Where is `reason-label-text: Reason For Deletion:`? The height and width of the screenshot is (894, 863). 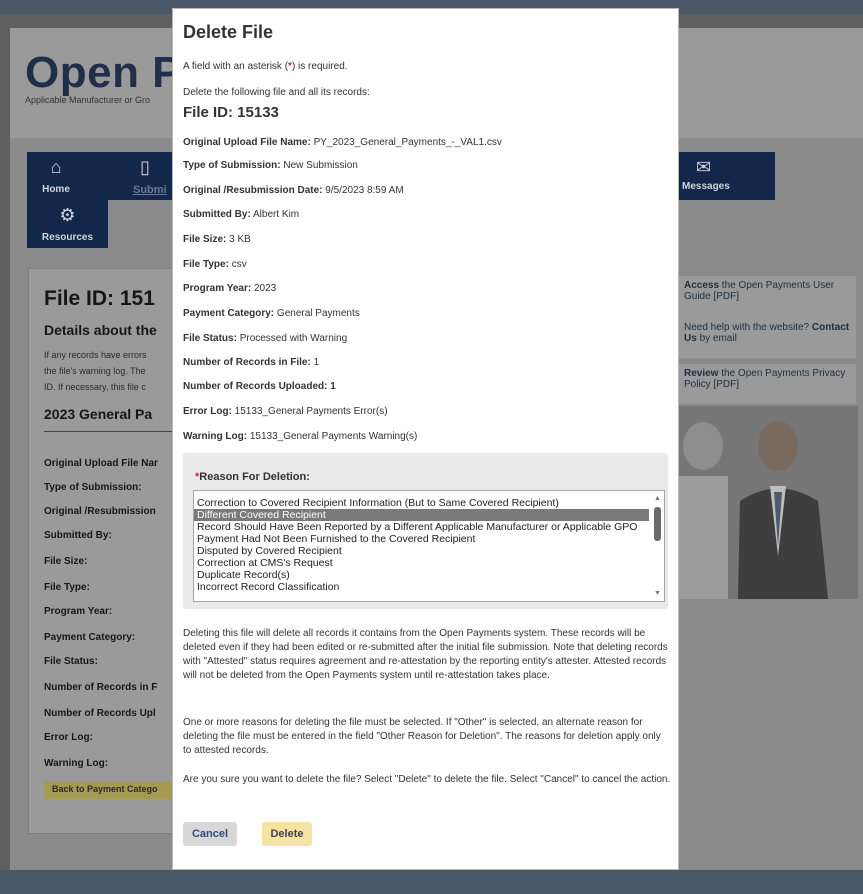
reason-label-text: Reason For Deletion: is located at coordinates (254, 477).